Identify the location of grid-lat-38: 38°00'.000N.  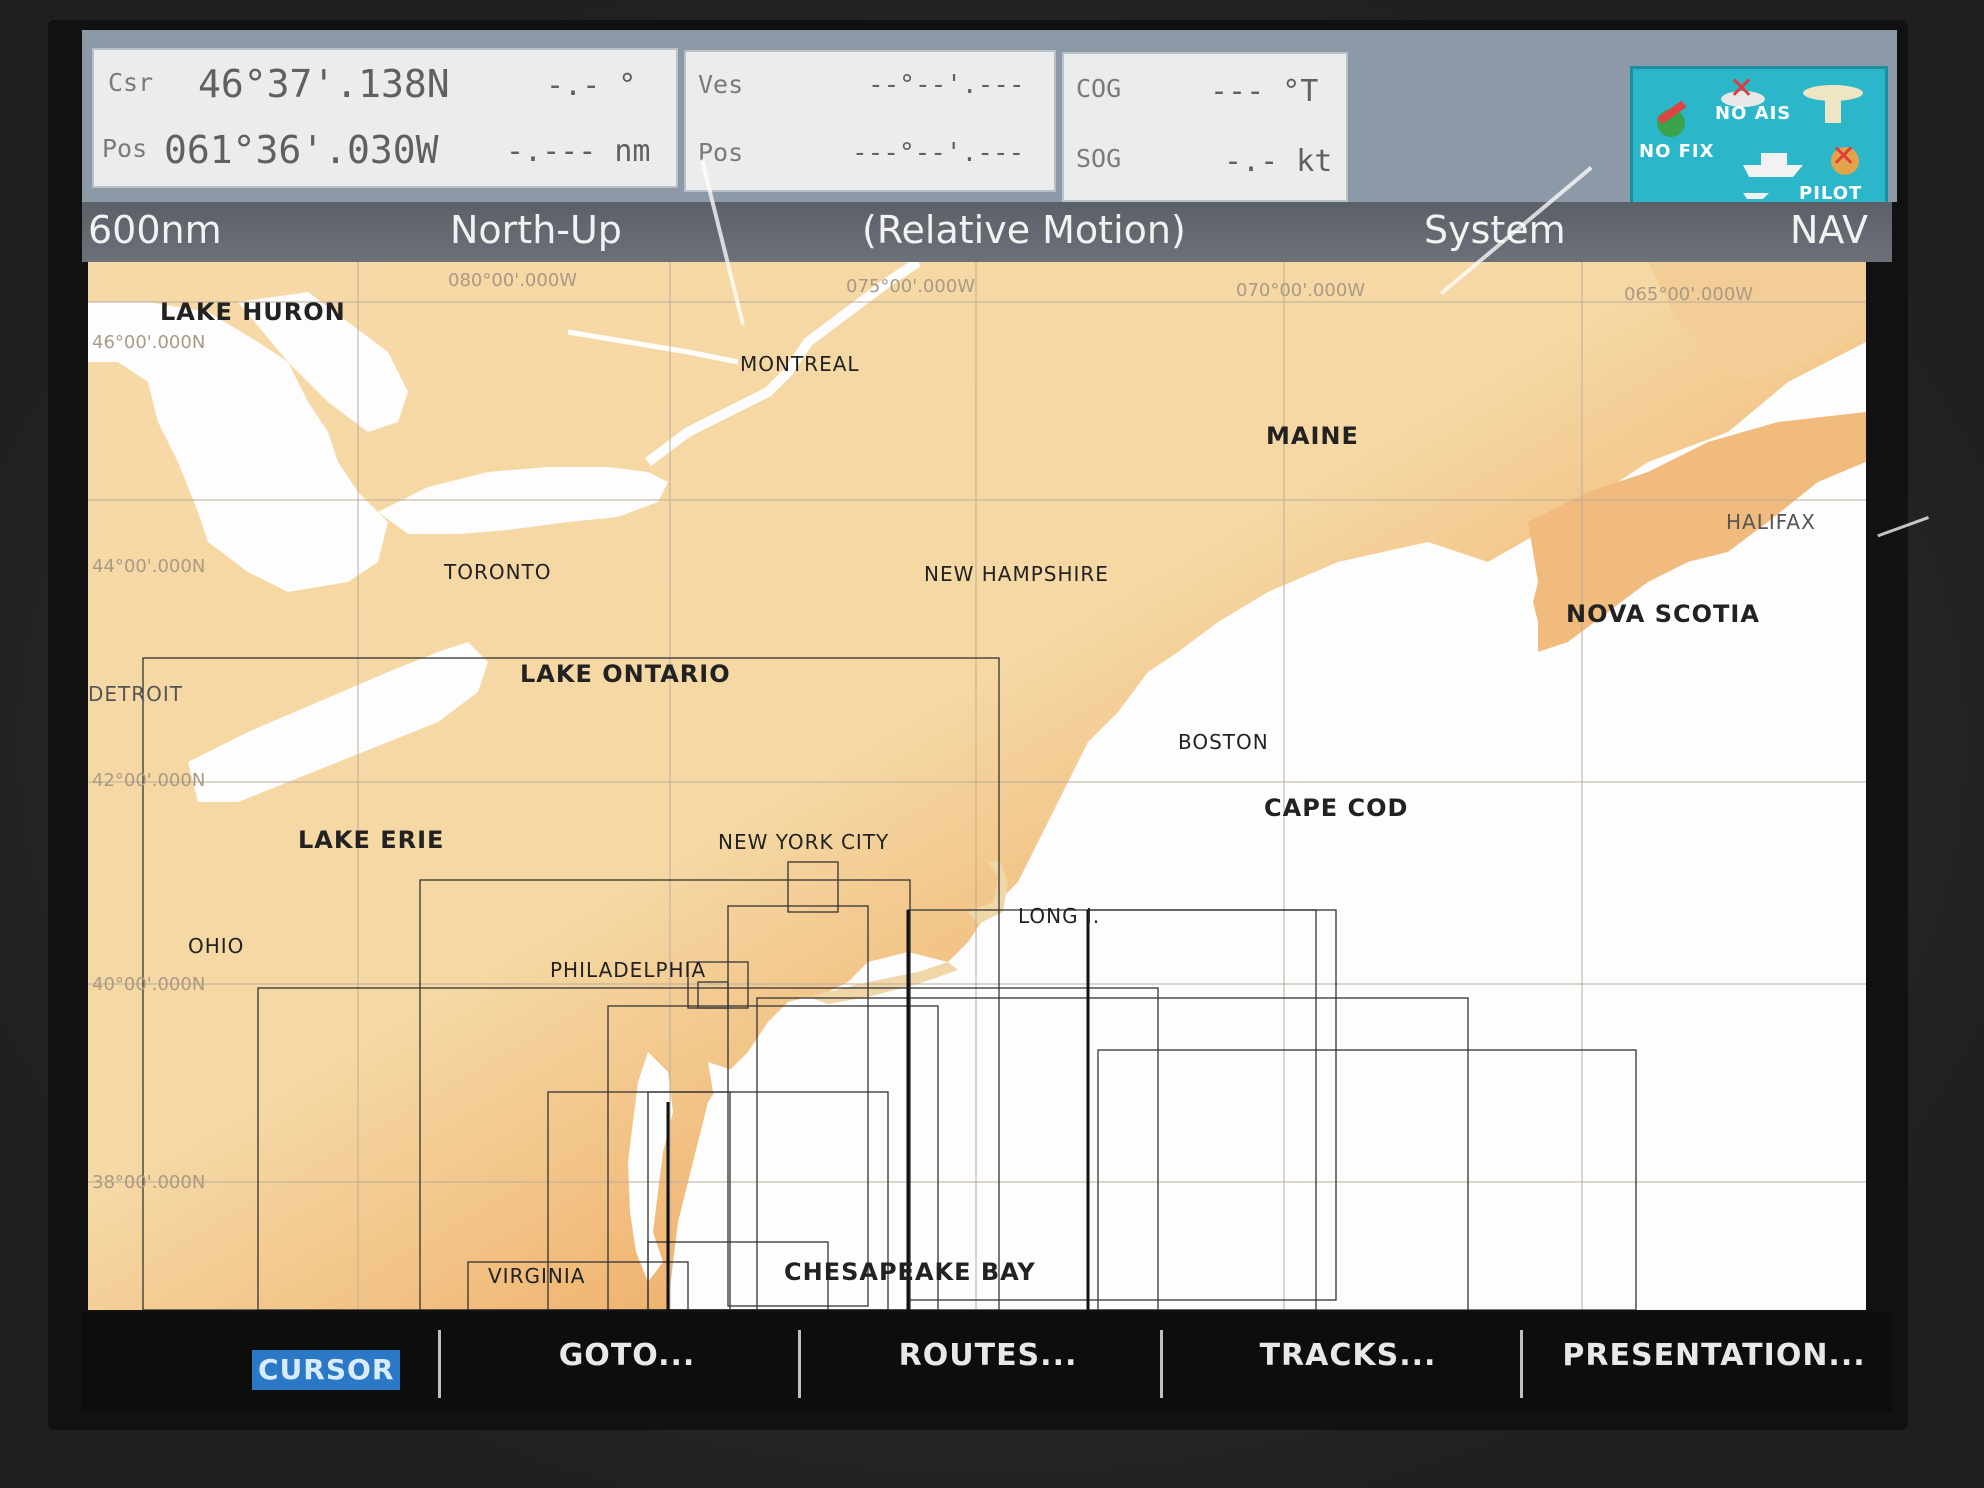
(149, 1182).